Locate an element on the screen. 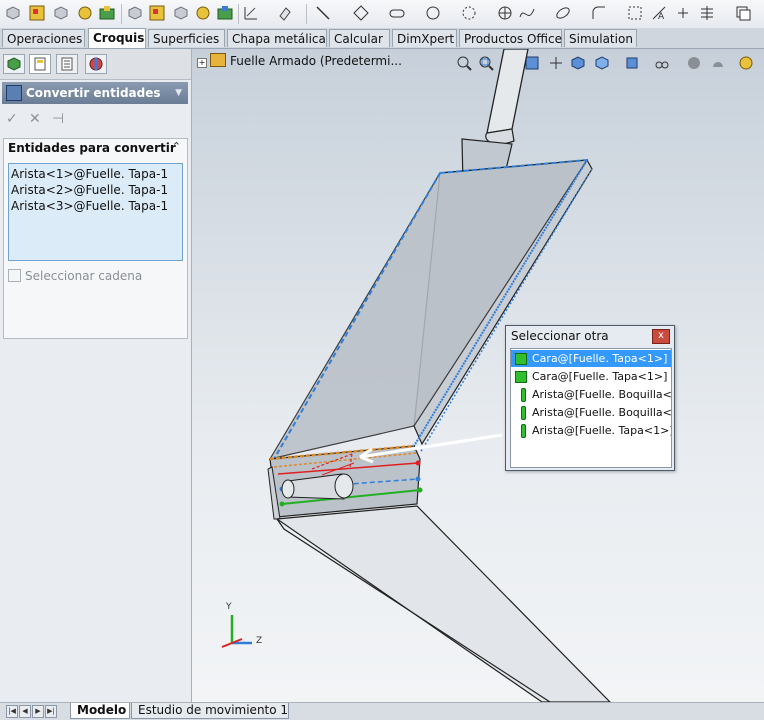 The image size is (764, 720). triad-y-label: Y is located at coordinates (229, 607).